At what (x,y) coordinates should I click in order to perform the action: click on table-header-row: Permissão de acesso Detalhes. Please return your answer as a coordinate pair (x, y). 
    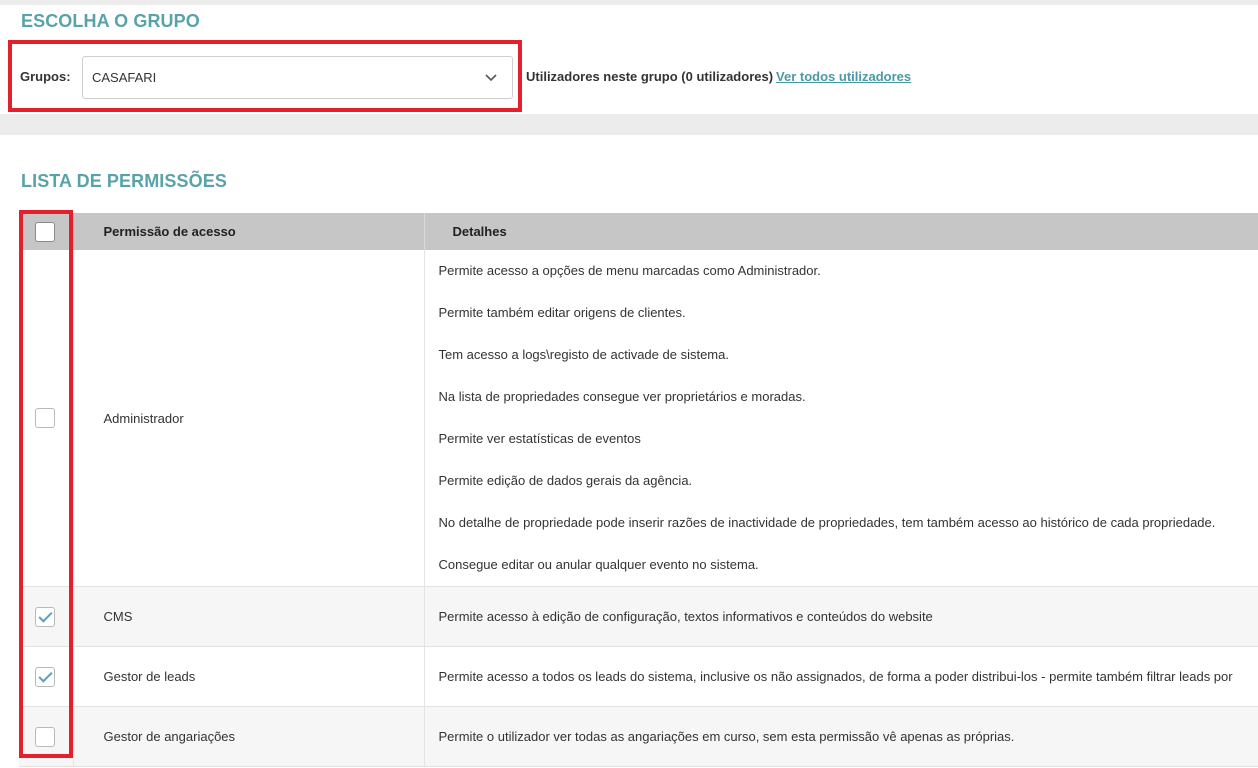
    Looking at the image, I should click on (638, 231).